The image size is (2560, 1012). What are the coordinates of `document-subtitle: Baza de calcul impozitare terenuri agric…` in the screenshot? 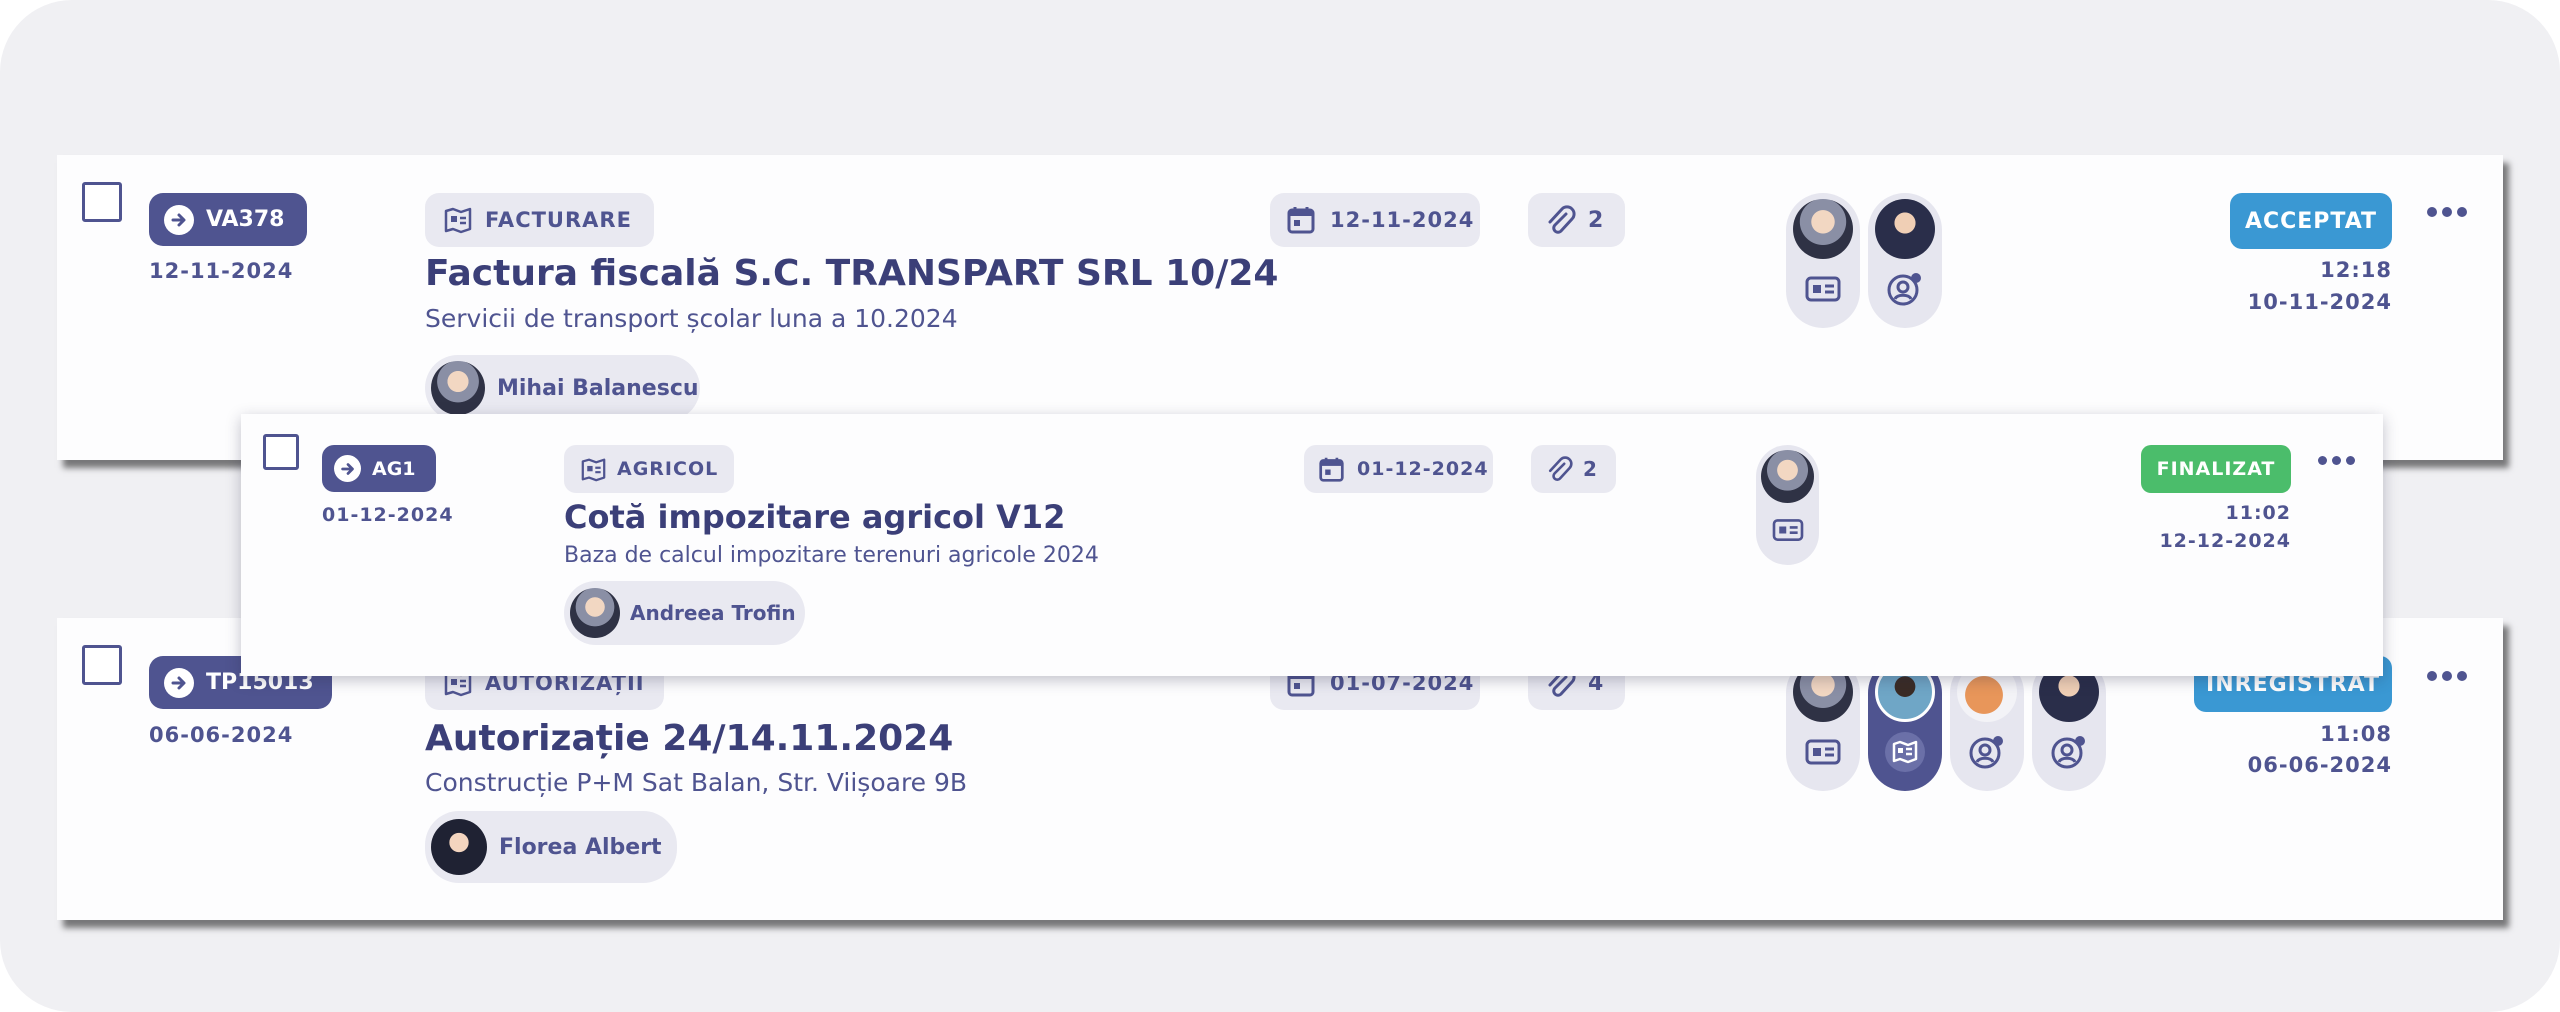 It's located at (831, 555).